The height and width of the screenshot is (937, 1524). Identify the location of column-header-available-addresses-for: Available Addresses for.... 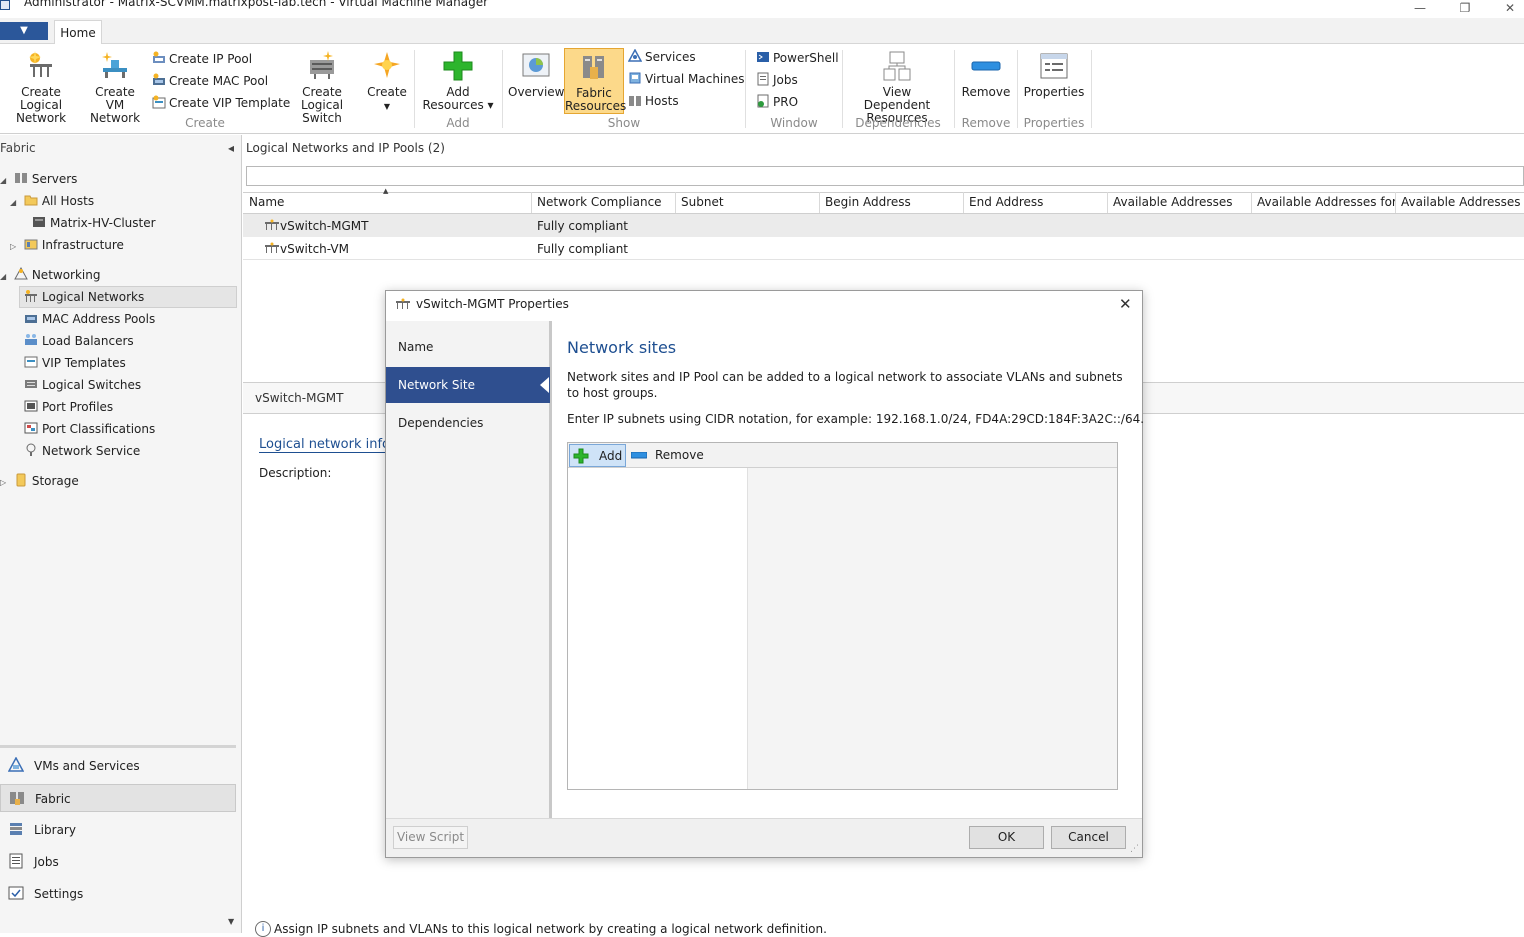
(1324, 202).